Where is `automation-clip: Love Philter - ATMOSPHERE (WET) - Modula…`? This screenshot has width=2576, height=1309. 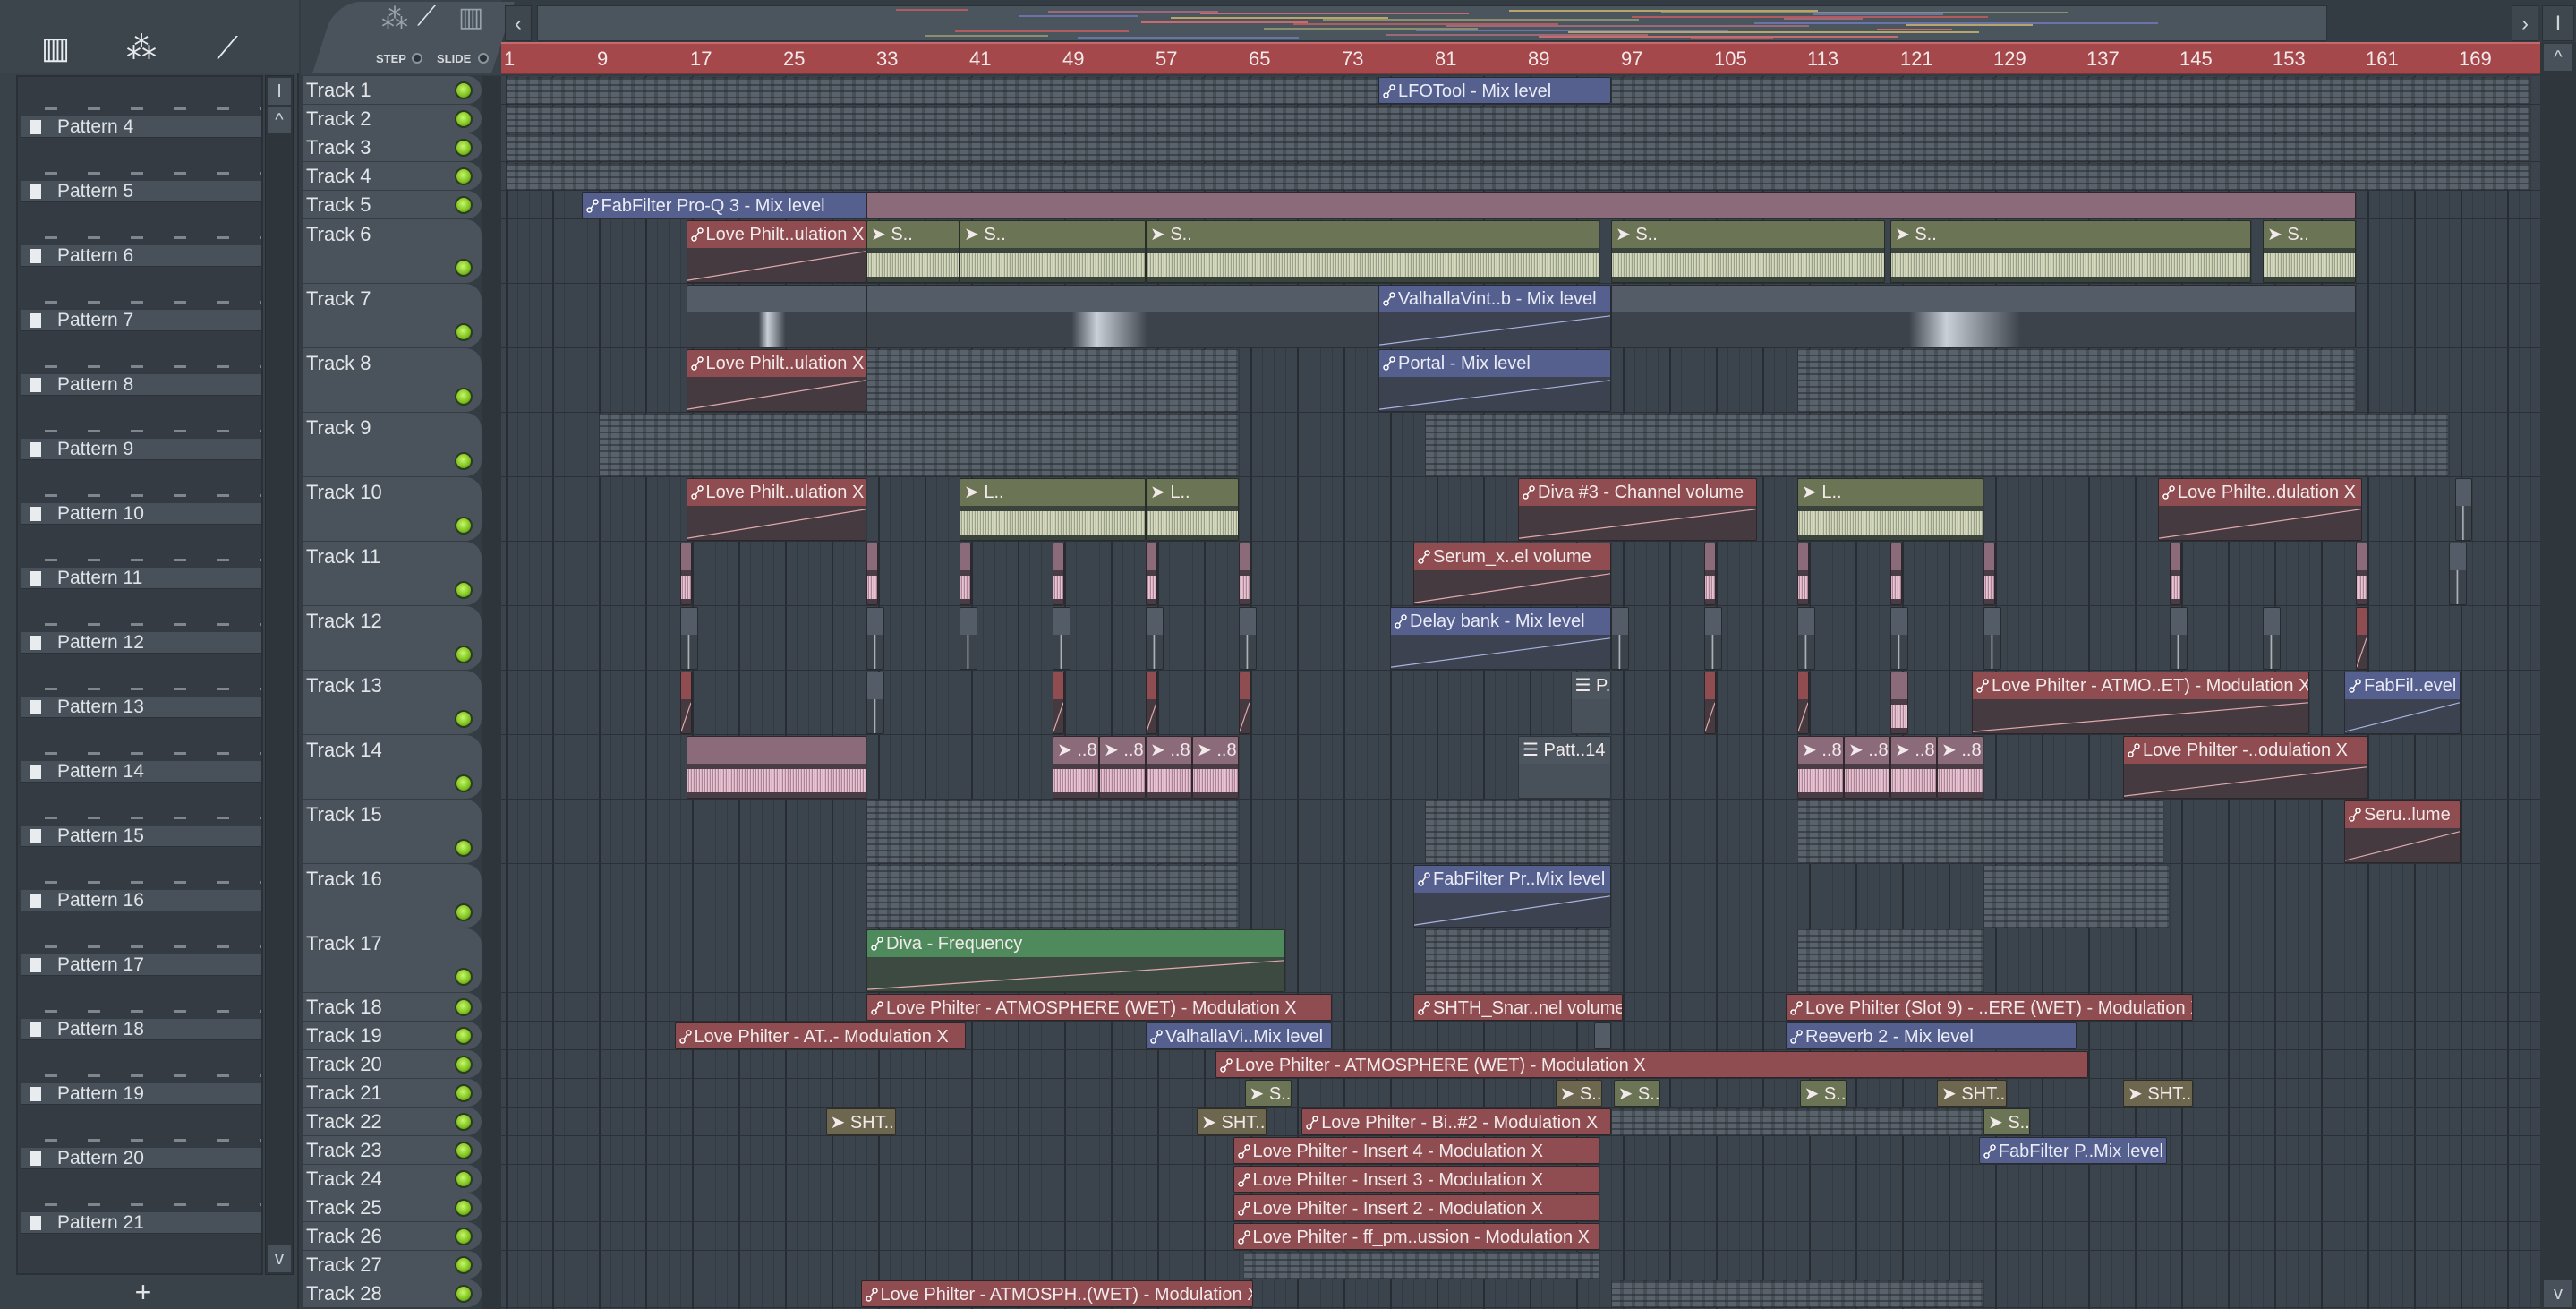
automation-clip: Love Philter - ATMOSPHERE (WET) - Modula… is located at coordinates (1099, 1008).